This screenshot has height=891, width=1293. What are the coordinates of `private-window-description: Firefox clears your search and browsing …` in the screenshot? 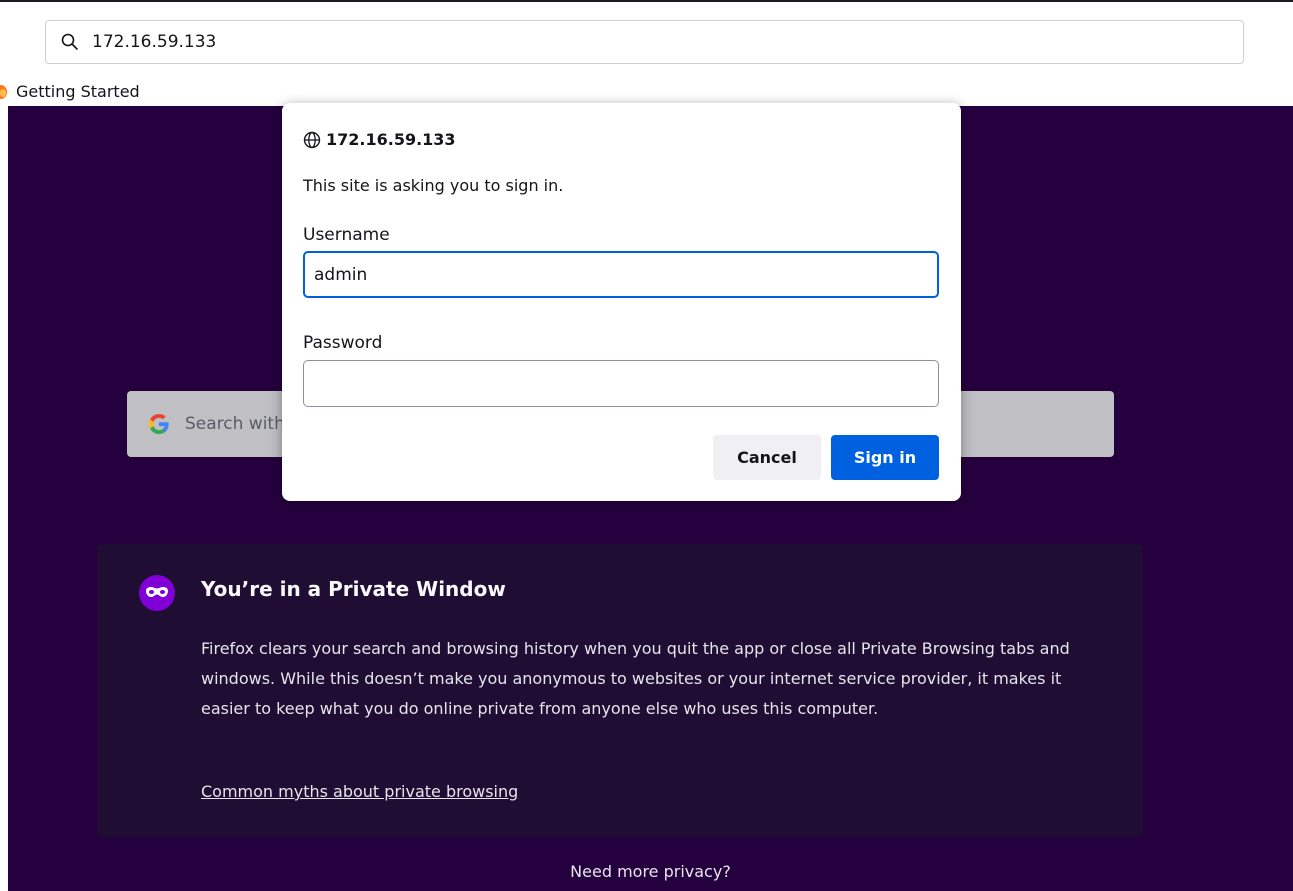 It's located at (635, 678).